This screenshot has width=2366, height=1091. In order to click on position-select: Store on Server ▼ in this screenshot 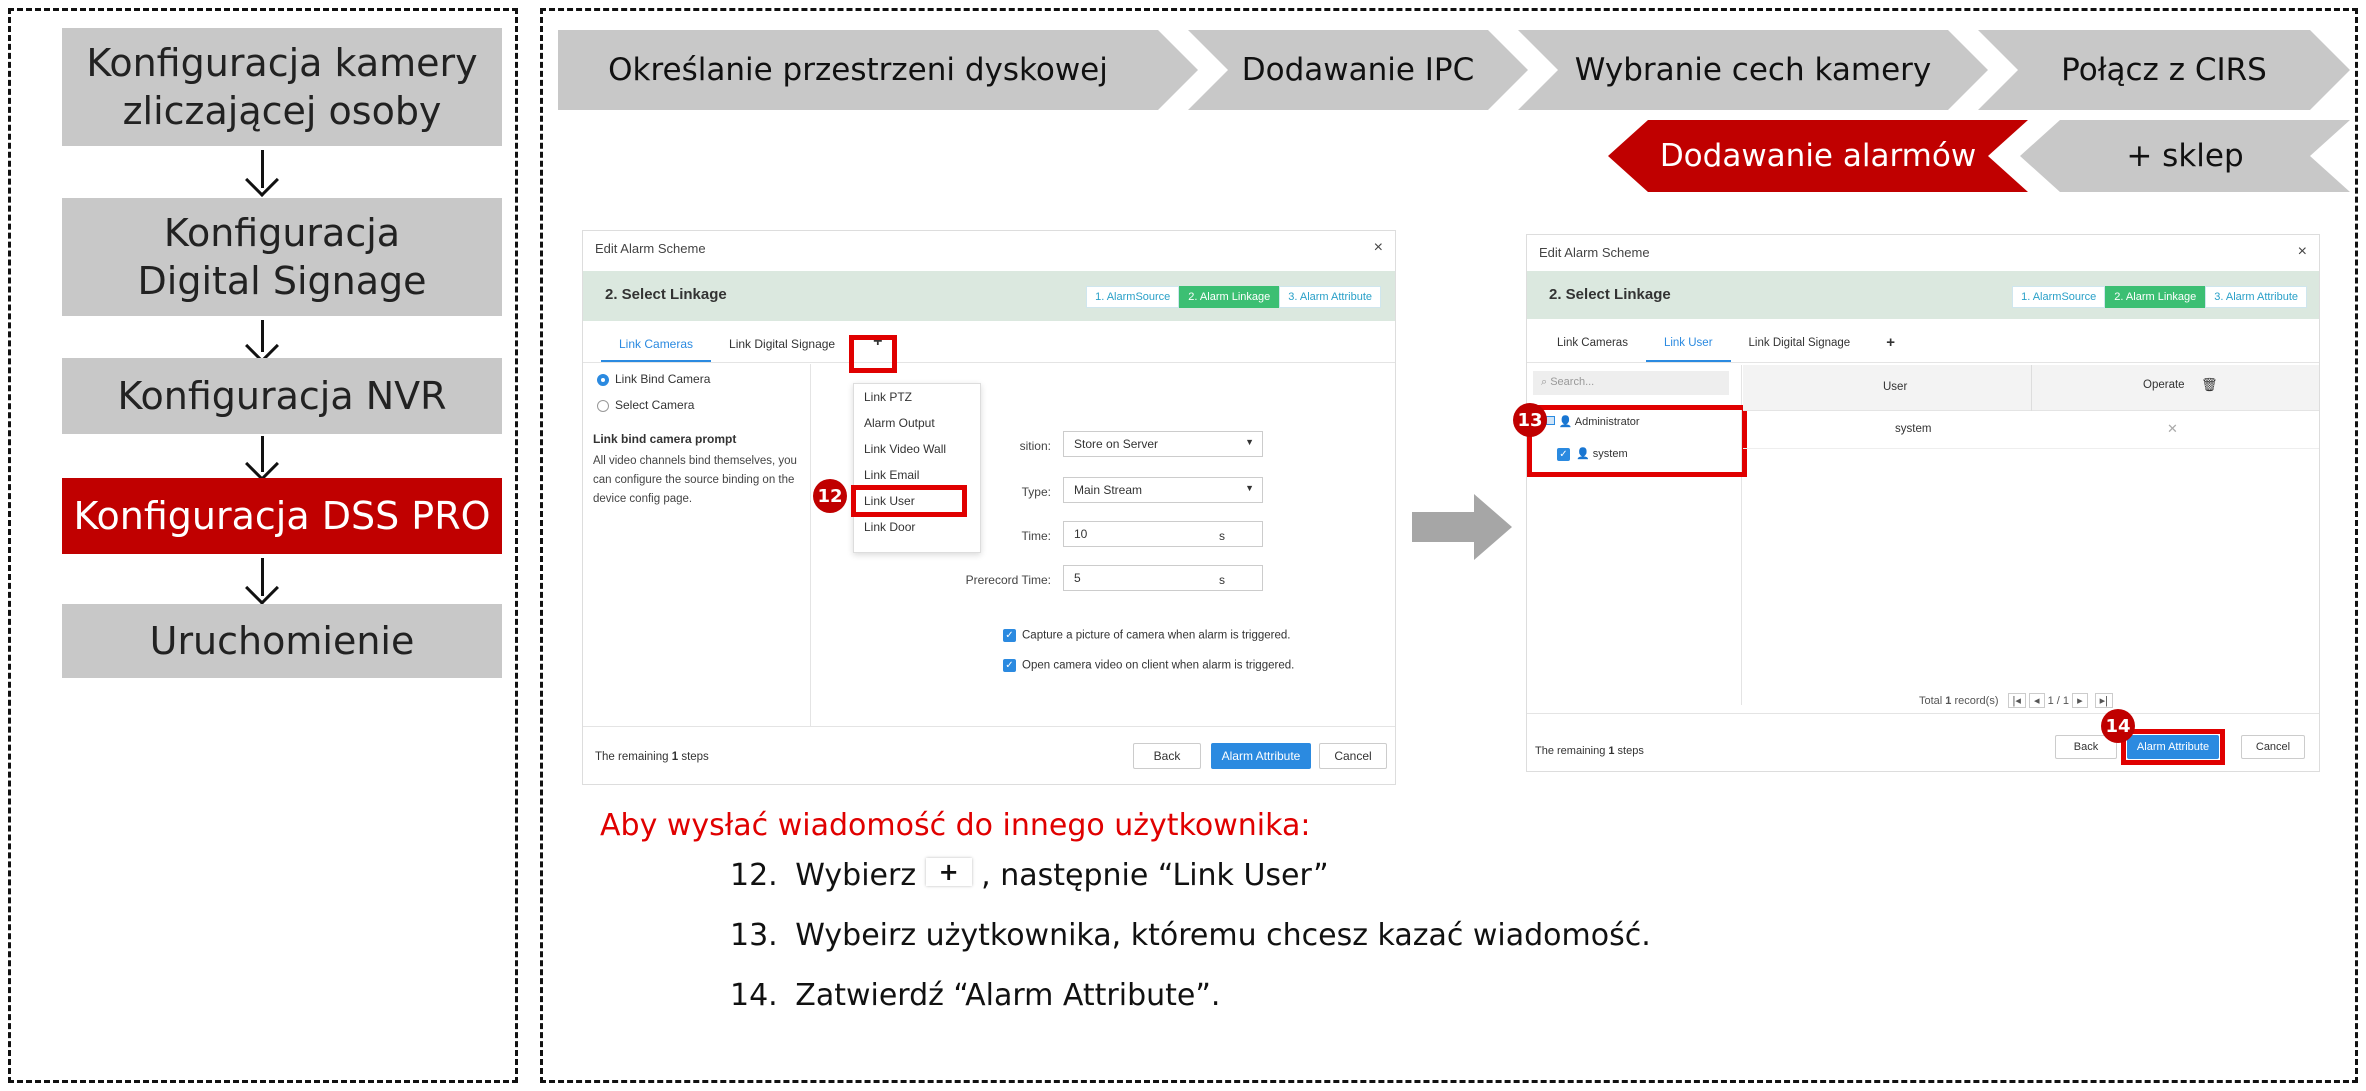, I will do `click(1163, 444)`.